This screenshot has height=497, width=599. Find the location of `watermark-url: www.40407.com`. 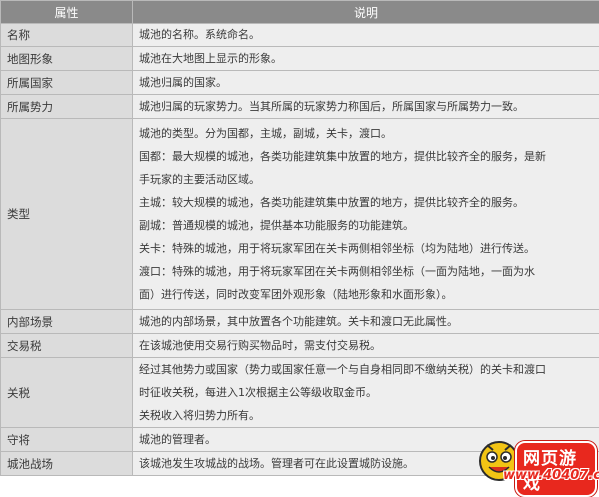

watermark-url: www.40407.com is located at coordinates (551, 475).